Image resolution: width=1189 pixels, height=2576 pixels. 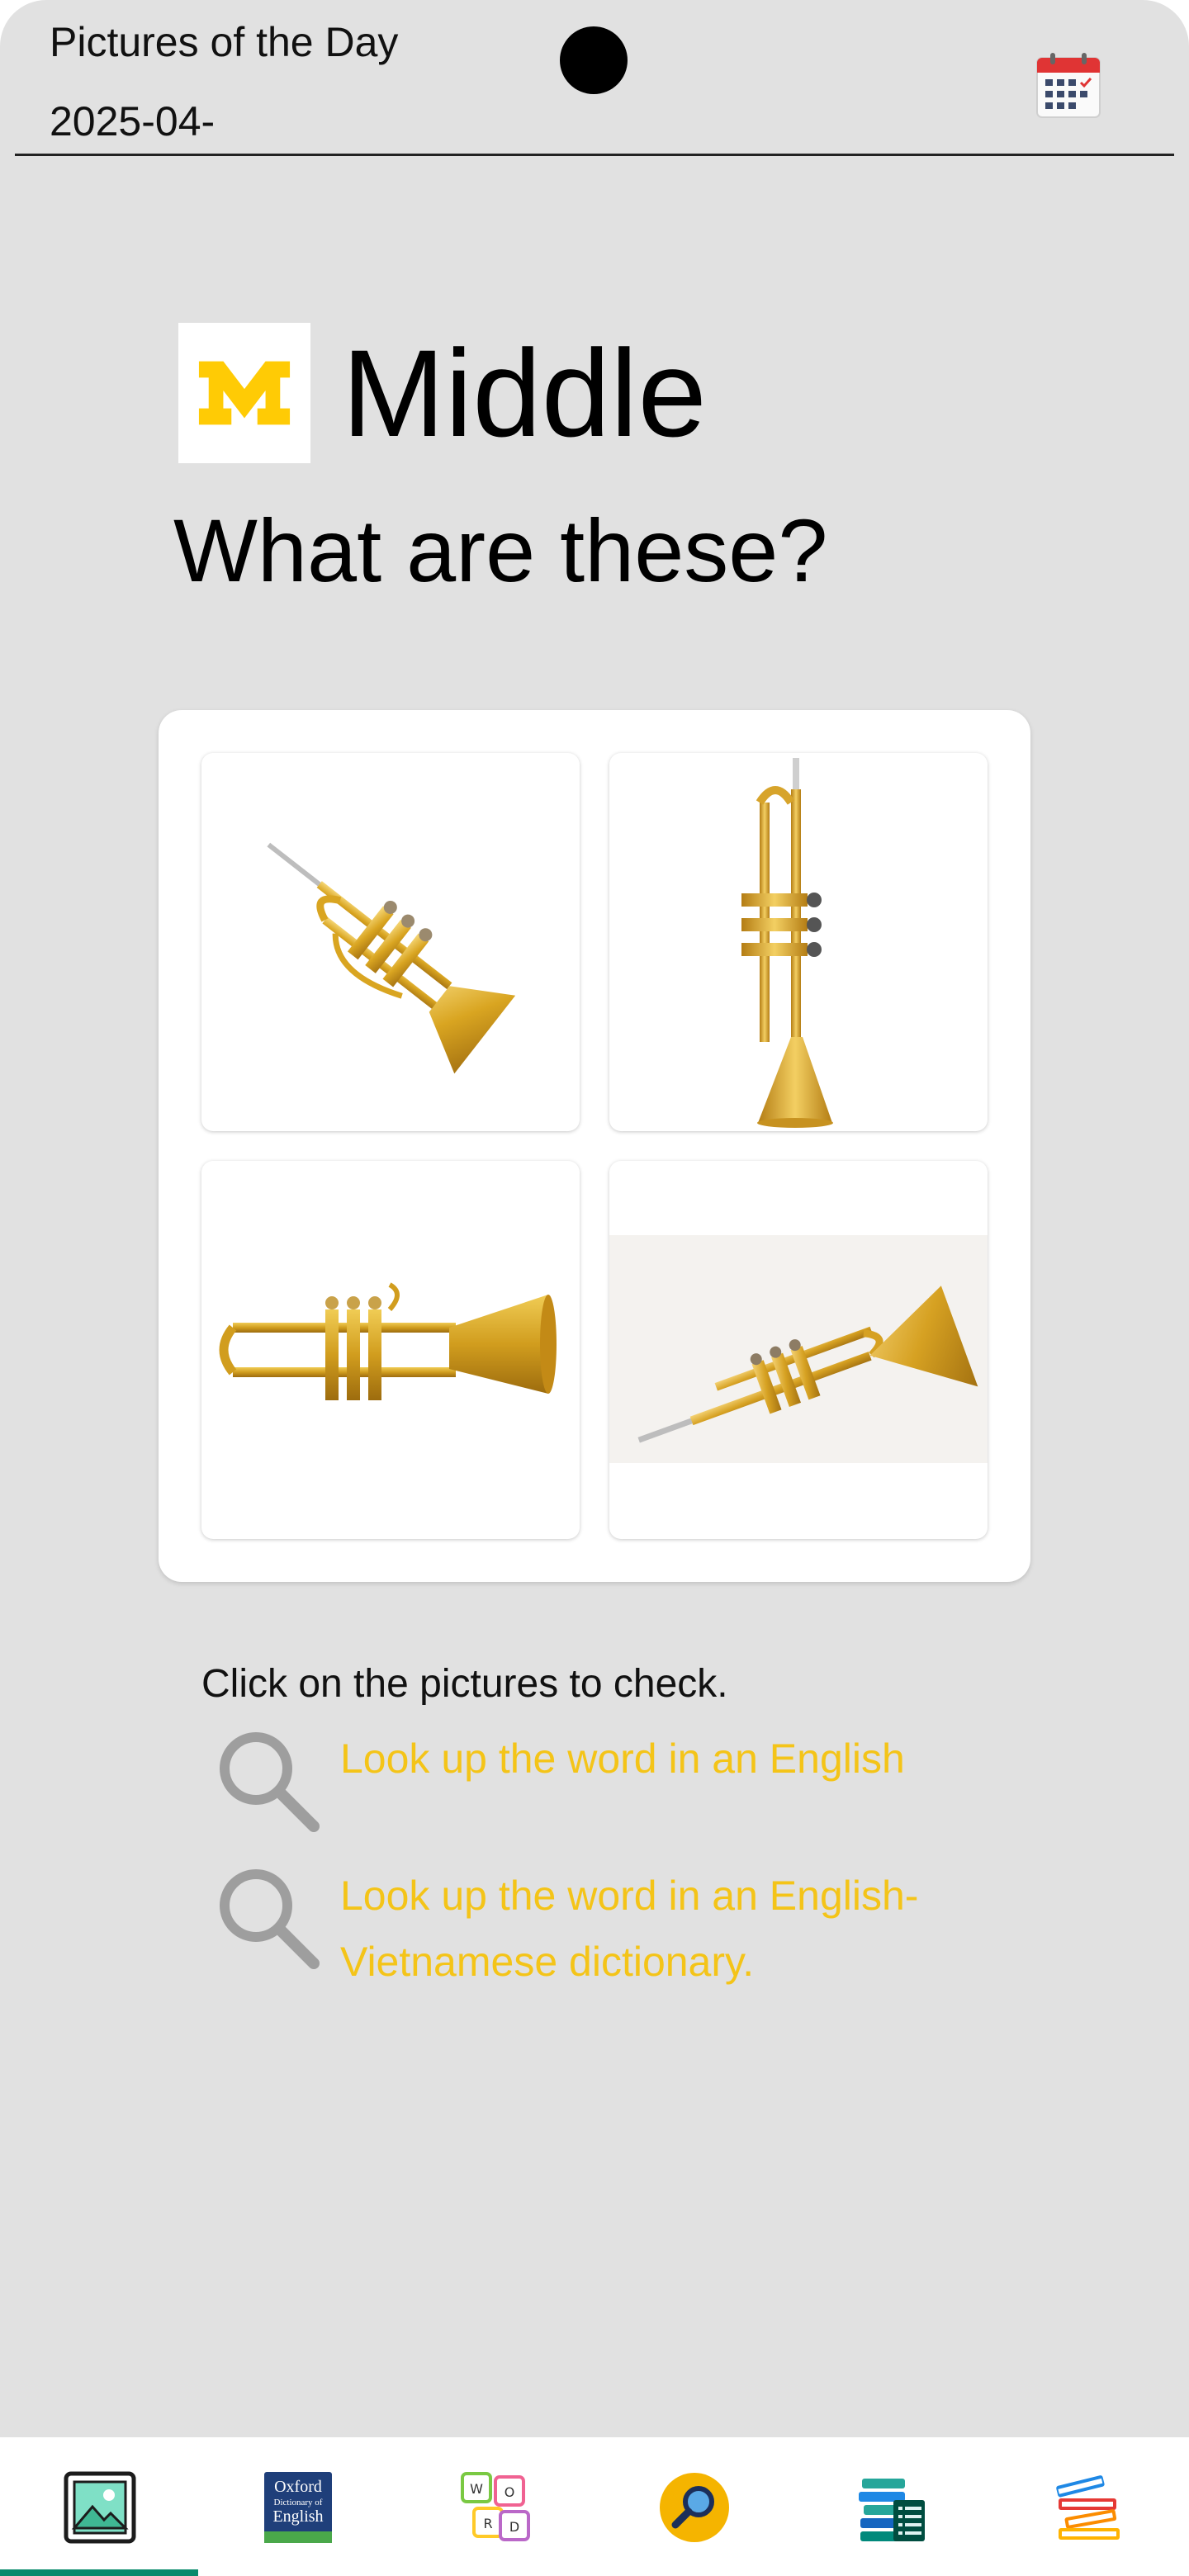 I want to click on word-tile-o: O, so click(x=509, y=2492).